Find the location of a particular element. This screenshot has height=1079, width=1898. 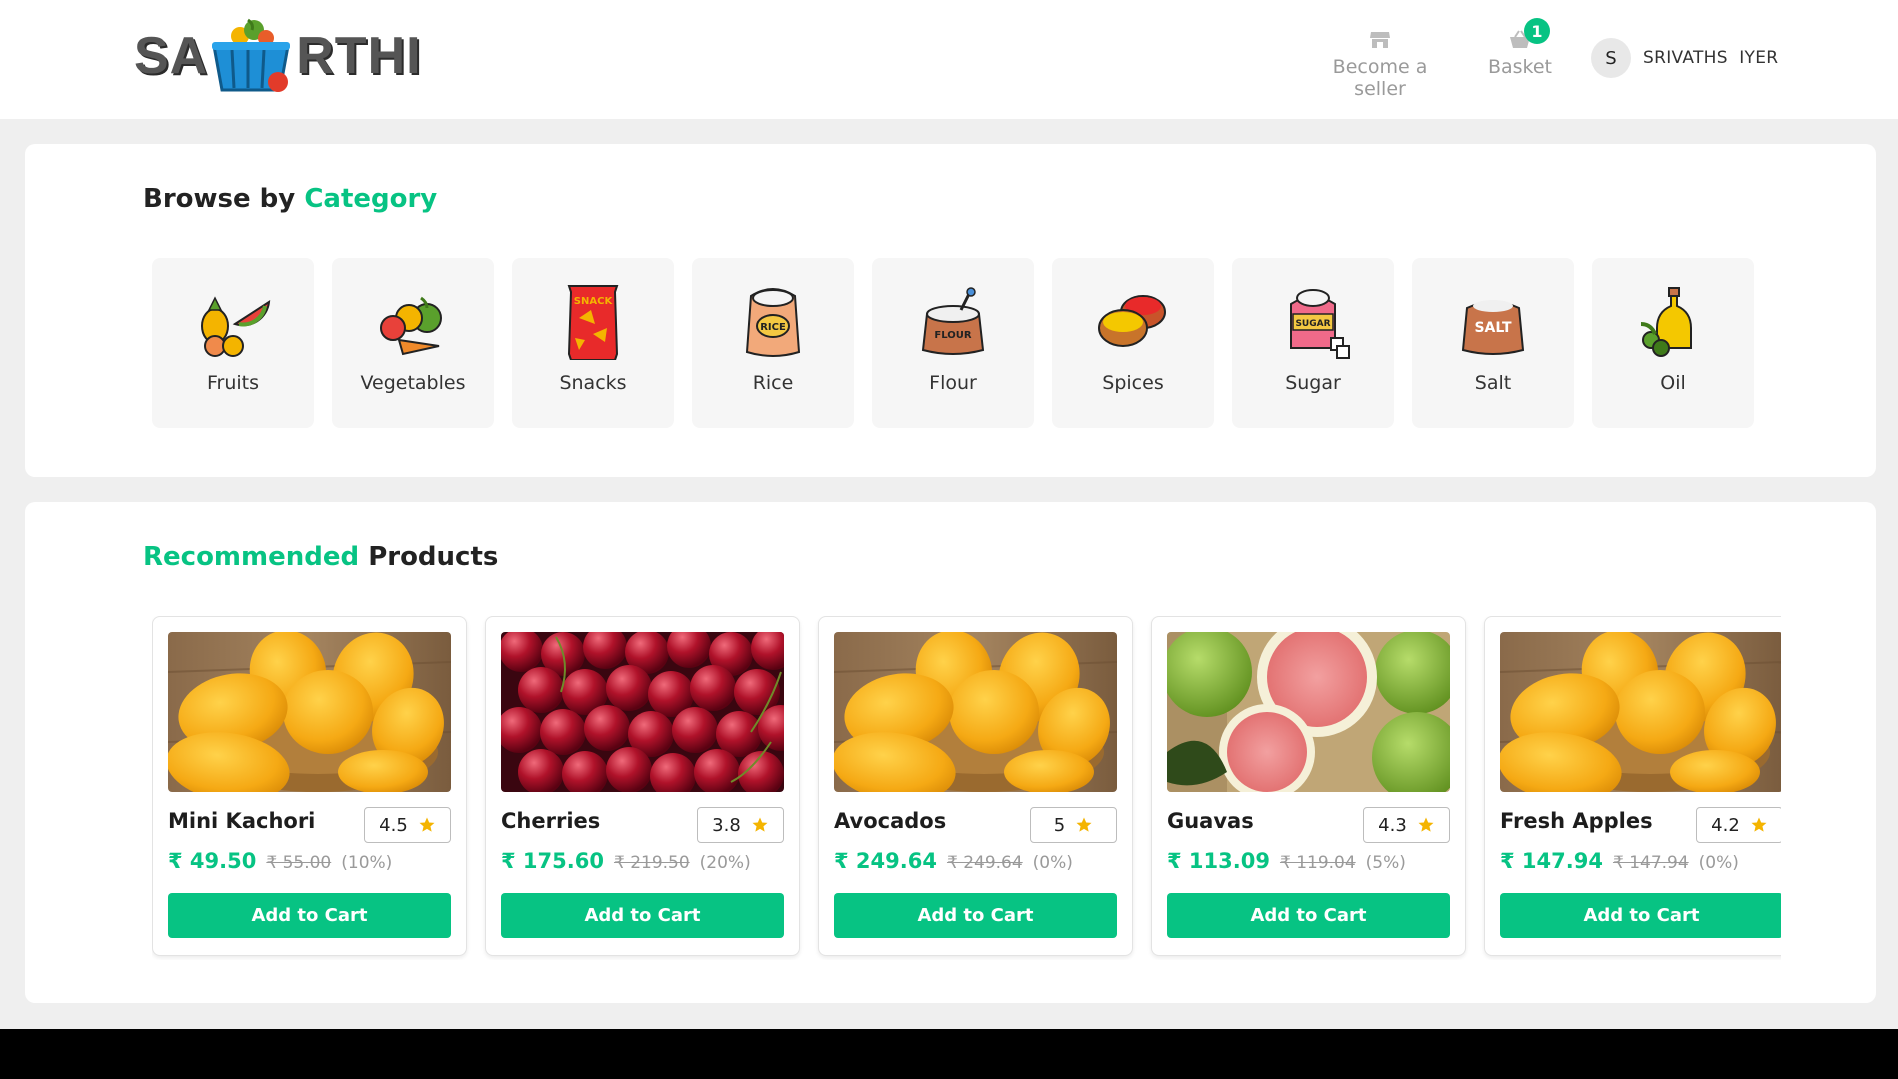

category-sugar: SUGAR Sugar is located at coordinates (1313, 343).